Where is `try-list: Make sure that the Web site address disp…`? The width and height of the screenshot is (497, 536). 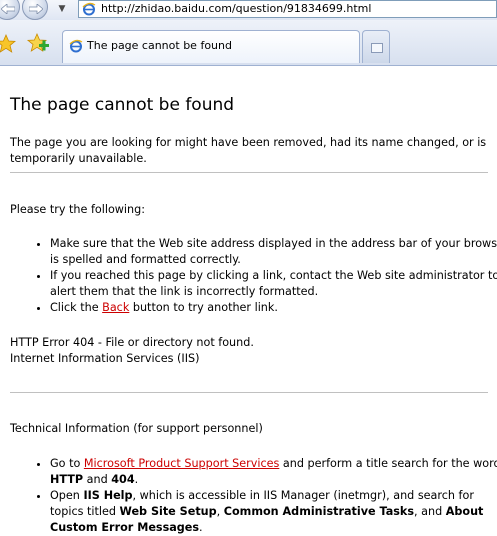
try-list: Make sure that the Web site address disp… is located at coordinates (261, 276).